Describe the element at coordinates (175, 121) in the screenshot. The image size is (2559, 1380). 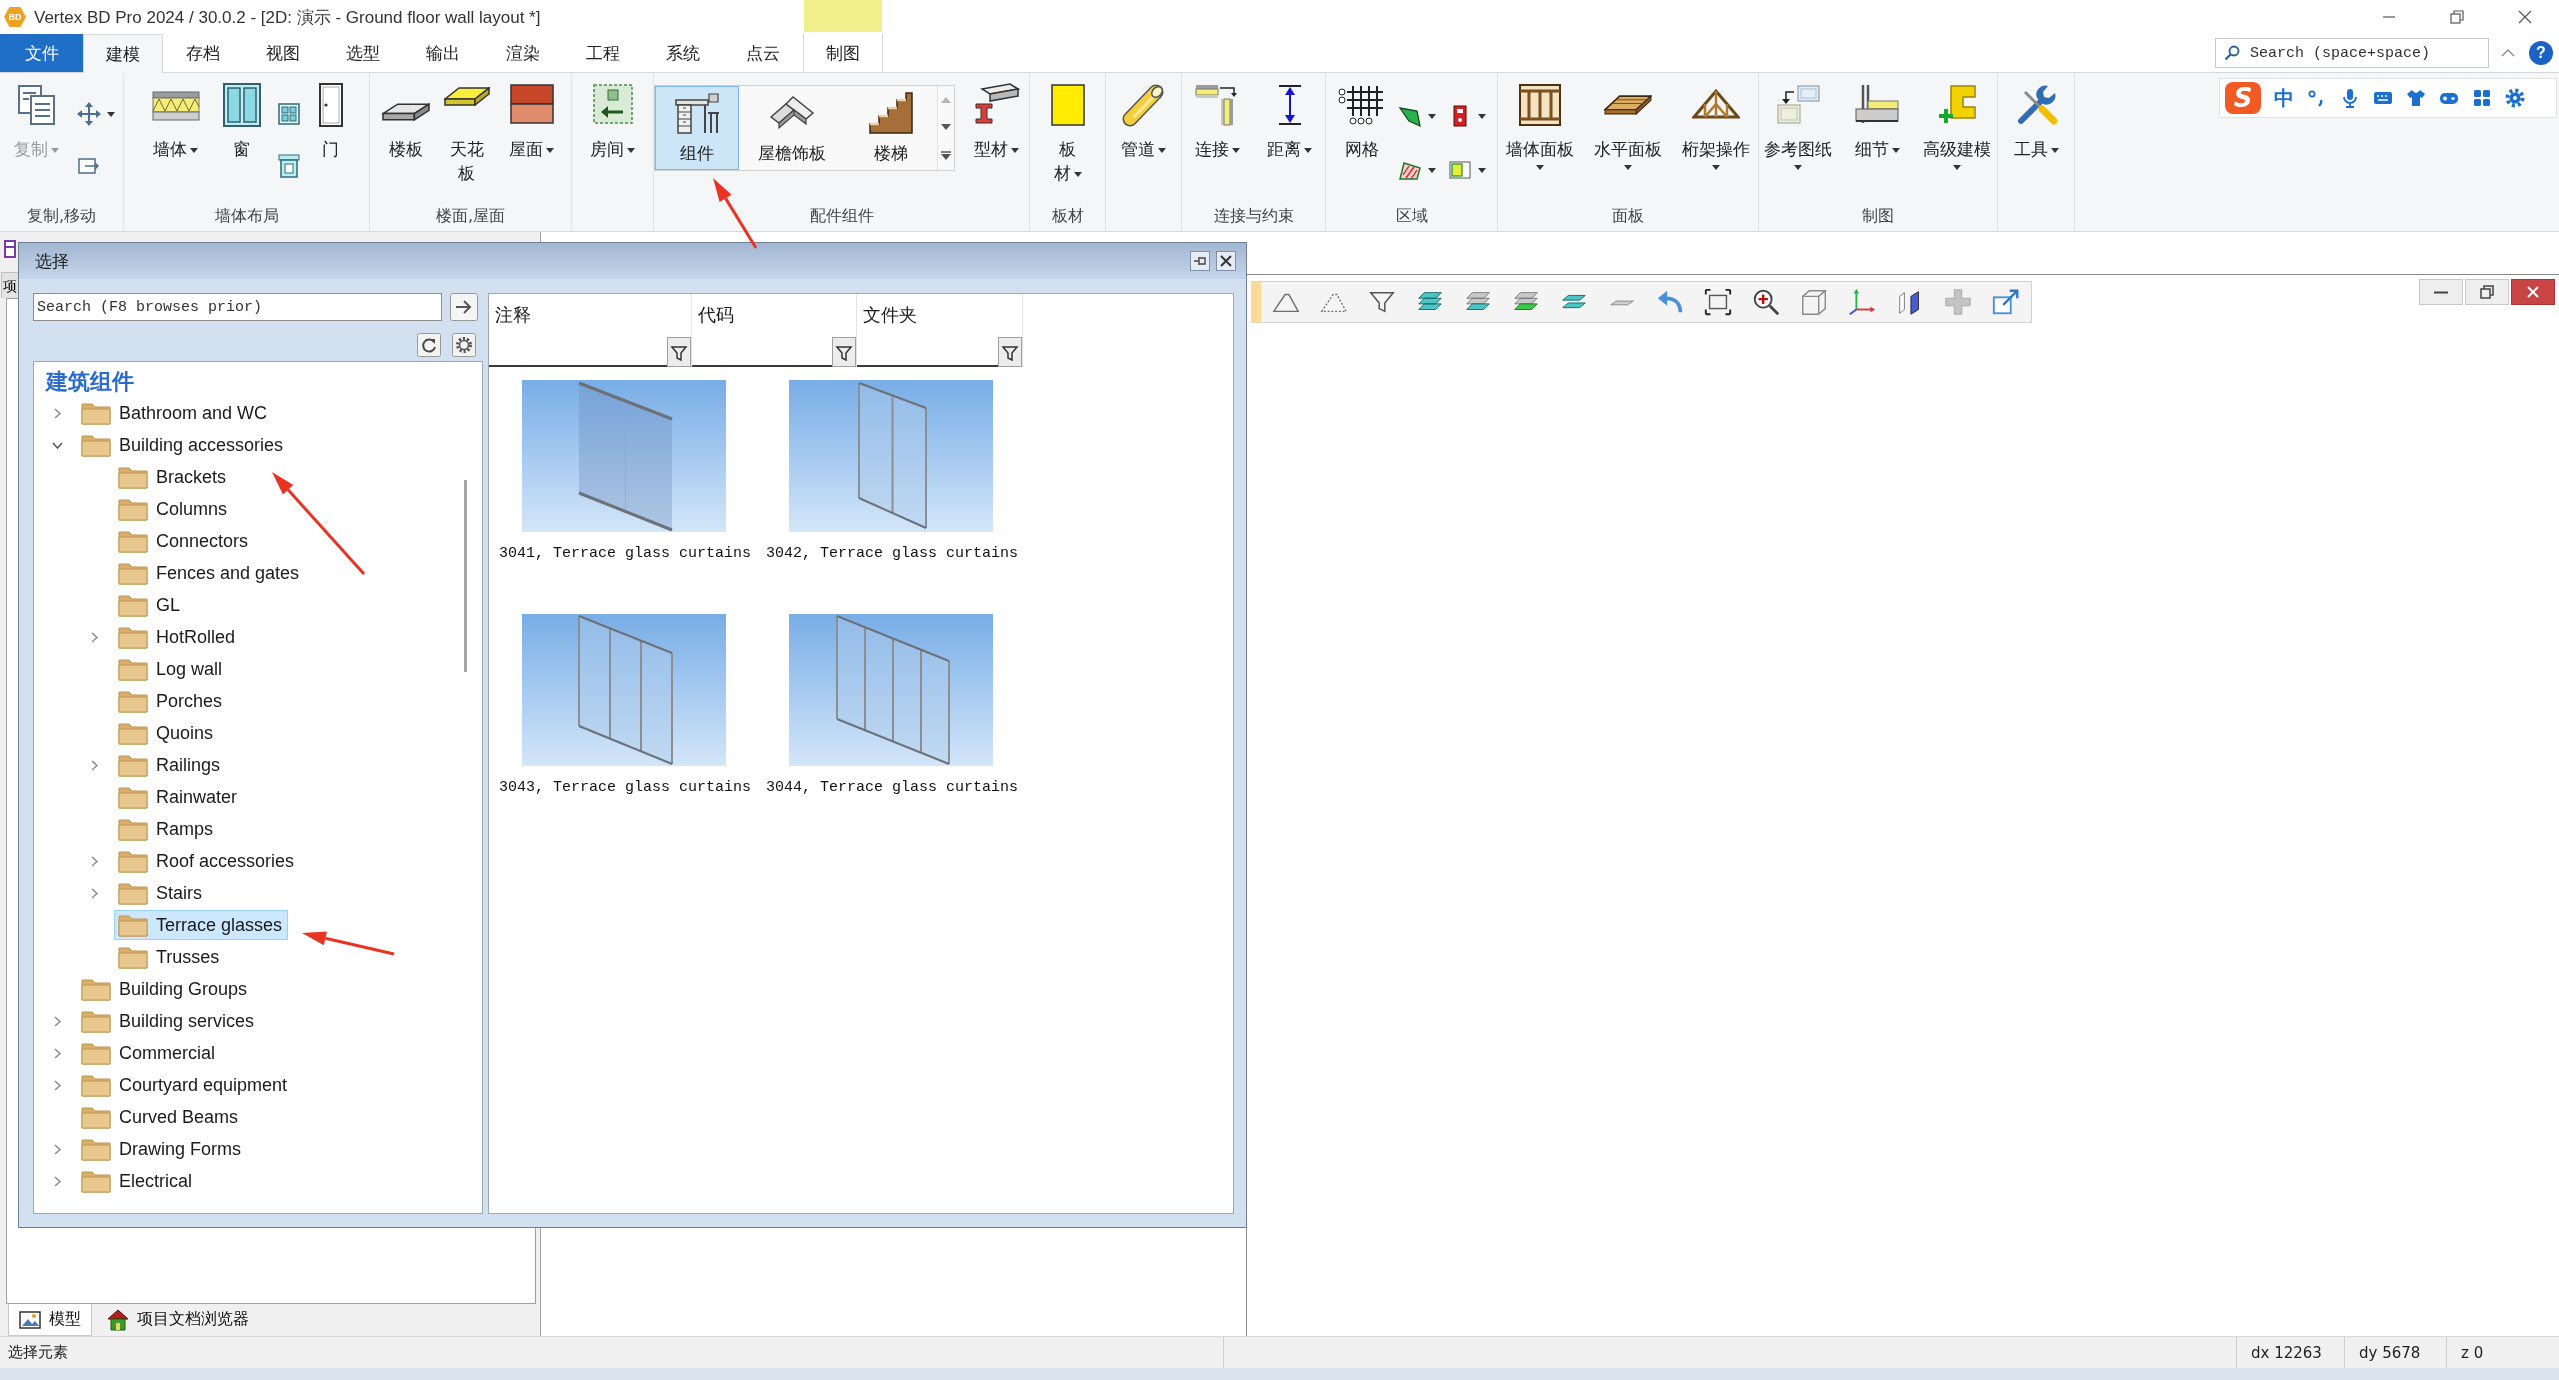
I see `ribbon-button: 墙体` at that location.